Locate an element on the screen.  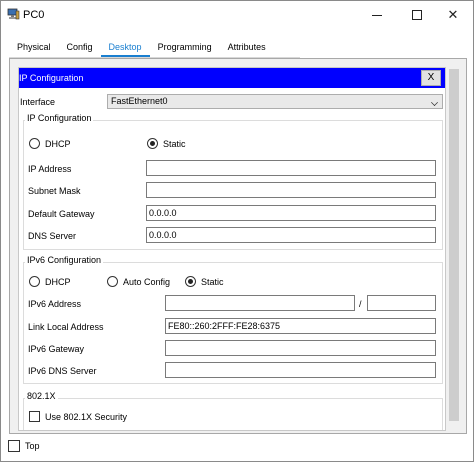
tab-desktop: Desktop is located at coordinates (125, 47).